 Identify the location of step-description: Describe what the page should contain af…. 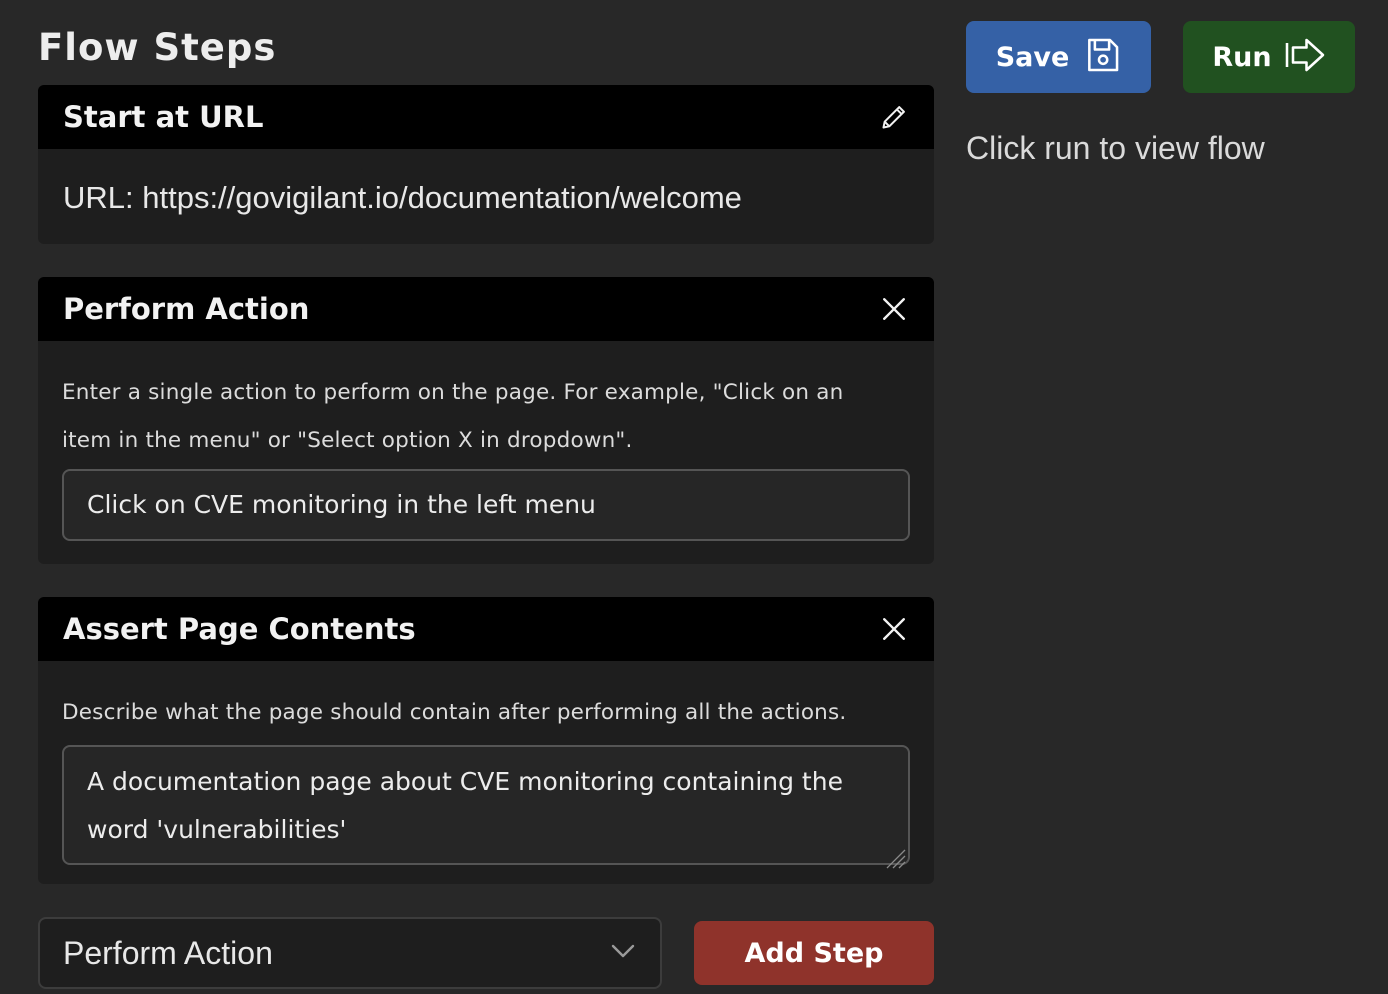
(454, 712).